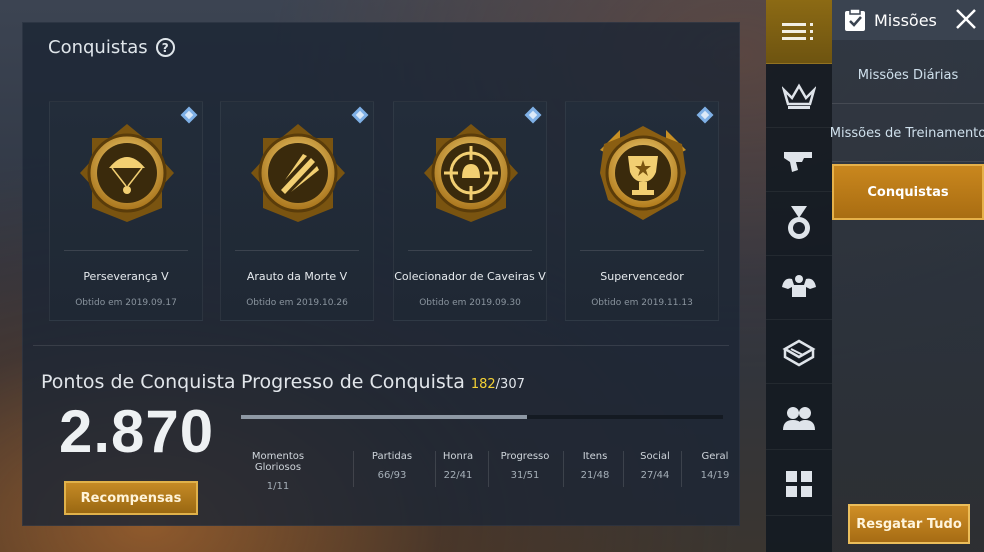  What do you see at coordinates (471, 173) in the screenshot?
I see `crosshair-helmet-medal-icon` at bounding box center [471, 173].